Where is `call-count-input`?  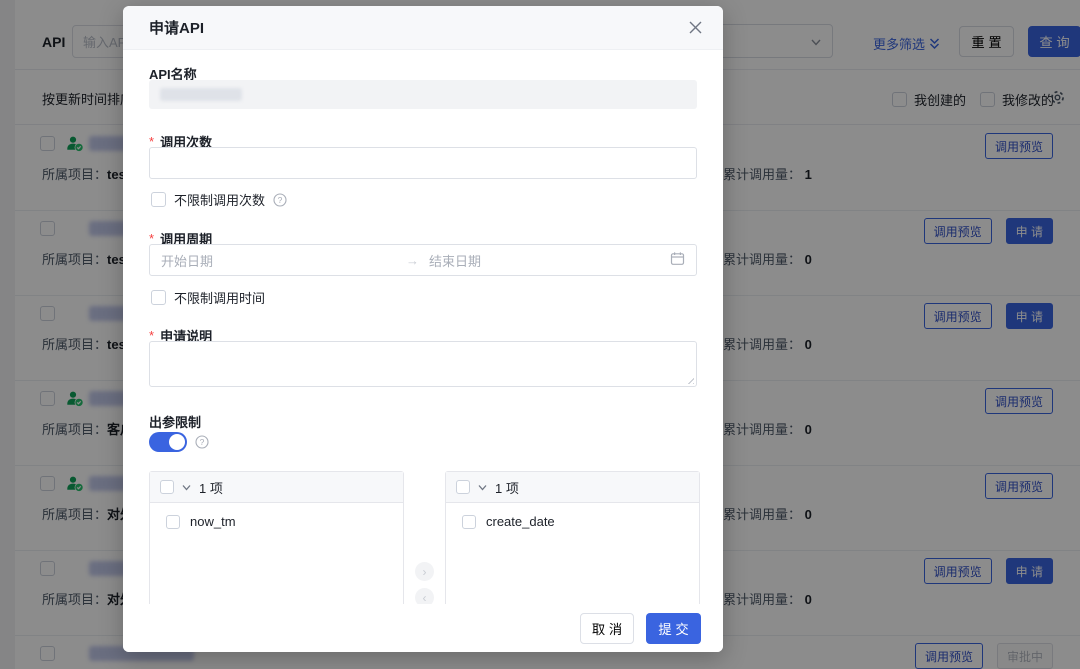
call-count-input is located at coordinates (423, 163).